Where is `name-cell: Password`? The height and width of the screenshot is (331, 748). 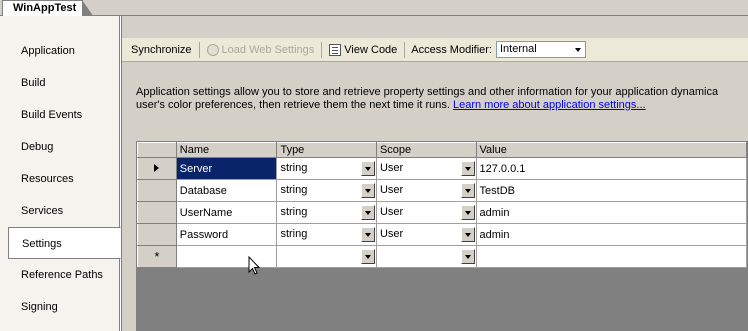 name-cell: Password is located at coordinates (226, 234).